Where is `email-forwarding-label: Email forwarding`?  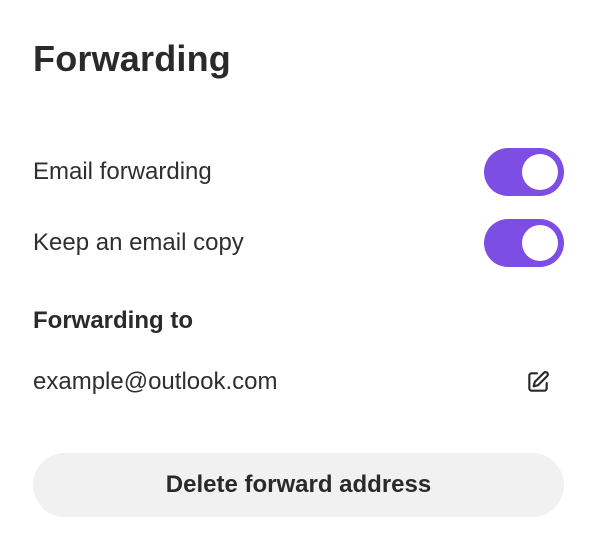
email-forwarding-label: Email forwarding is located at coordinates (122, 171).